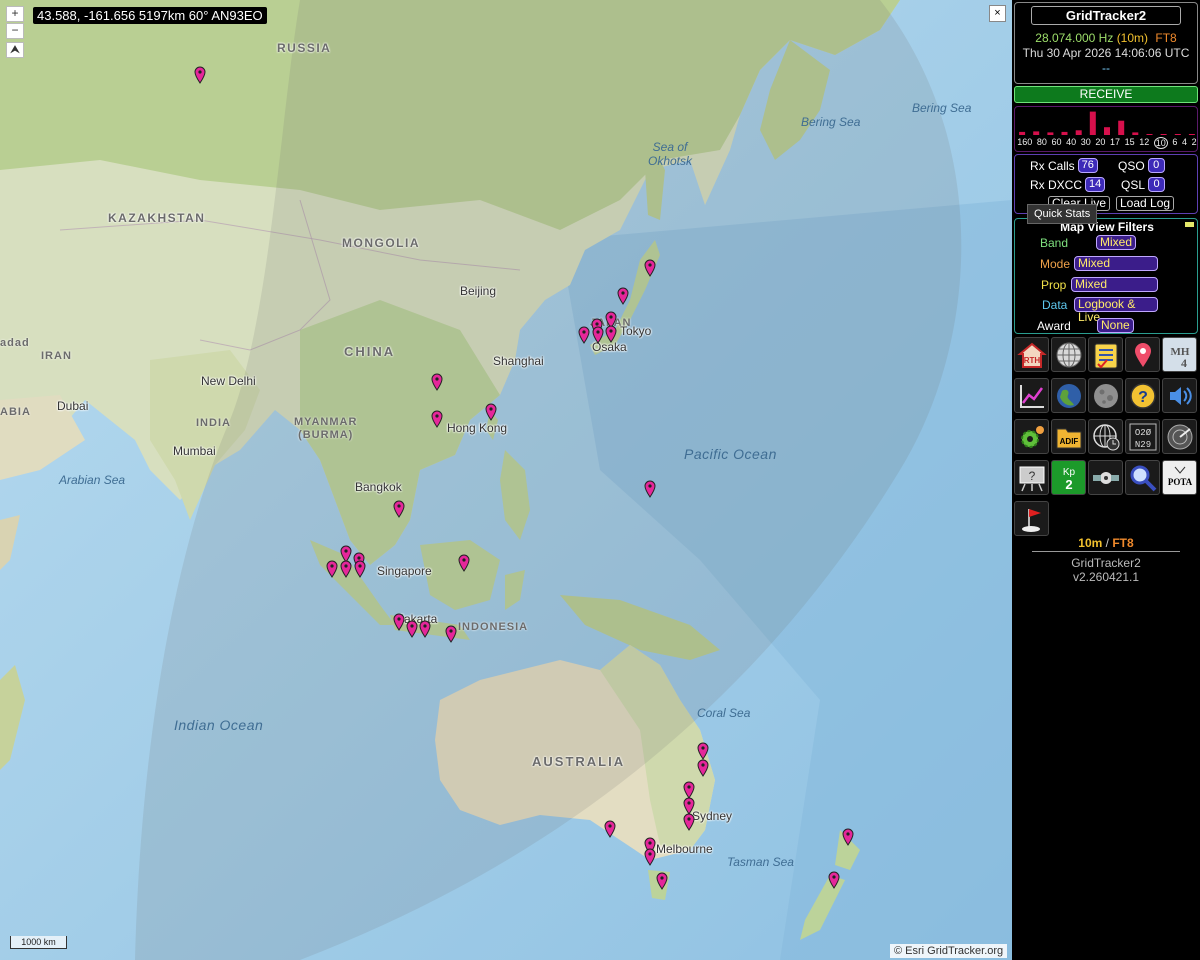  Describe the element at coordinates (15, 50) in the screenshot. I see `north-arrow-icon: ⮝` at that location.